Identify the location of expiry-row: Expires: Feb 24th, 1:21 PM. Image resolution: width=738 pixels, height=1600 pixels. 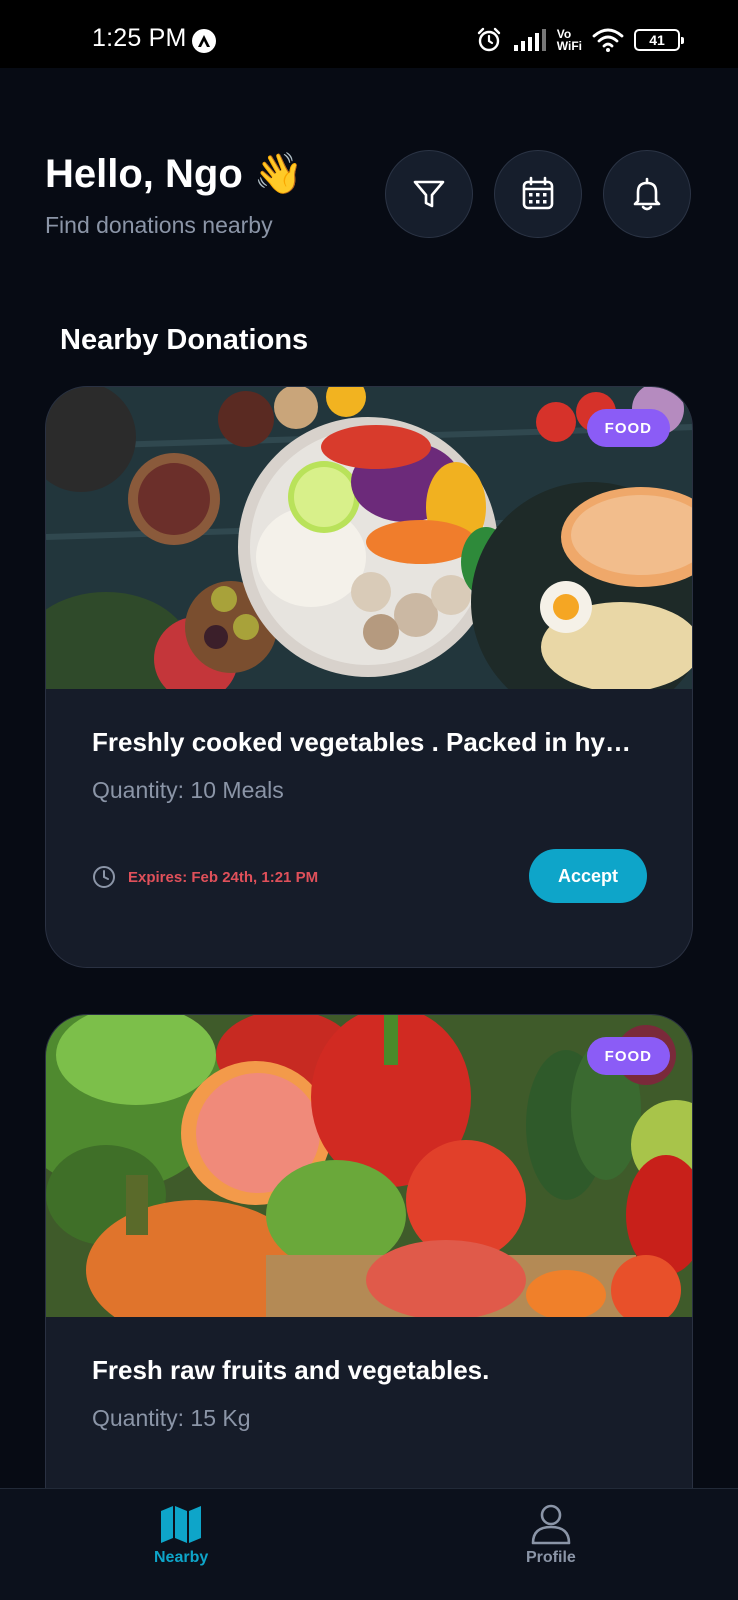
(205, 877).